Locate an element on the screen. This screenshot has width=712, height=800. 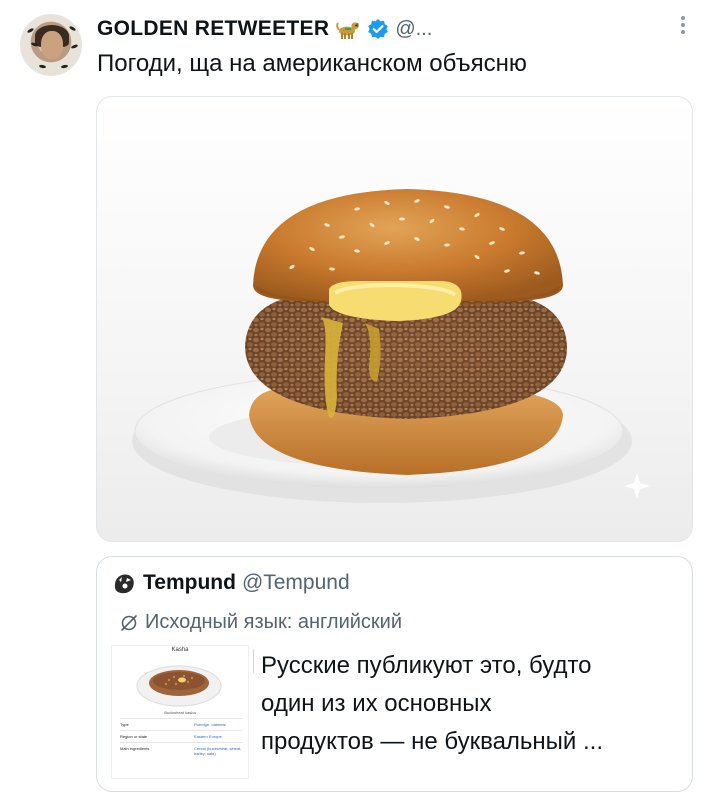
translation-label: Исходный язык: английский is located at coordinates (274, 622).